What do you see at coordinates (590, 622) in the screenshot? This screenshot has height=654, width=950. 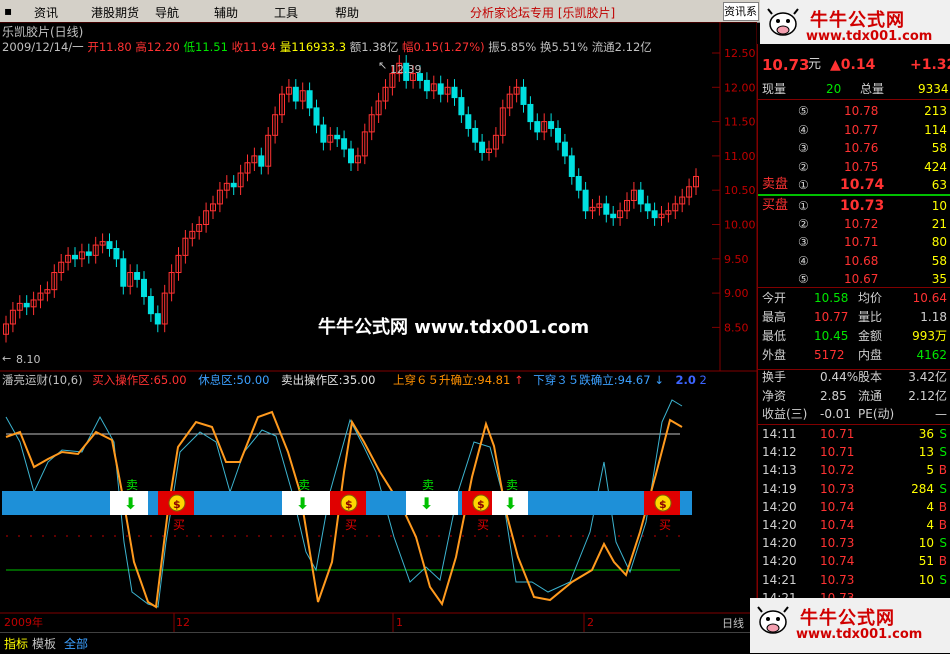 I see `time-axis-feb: 2` at bounding box center [590, 622].